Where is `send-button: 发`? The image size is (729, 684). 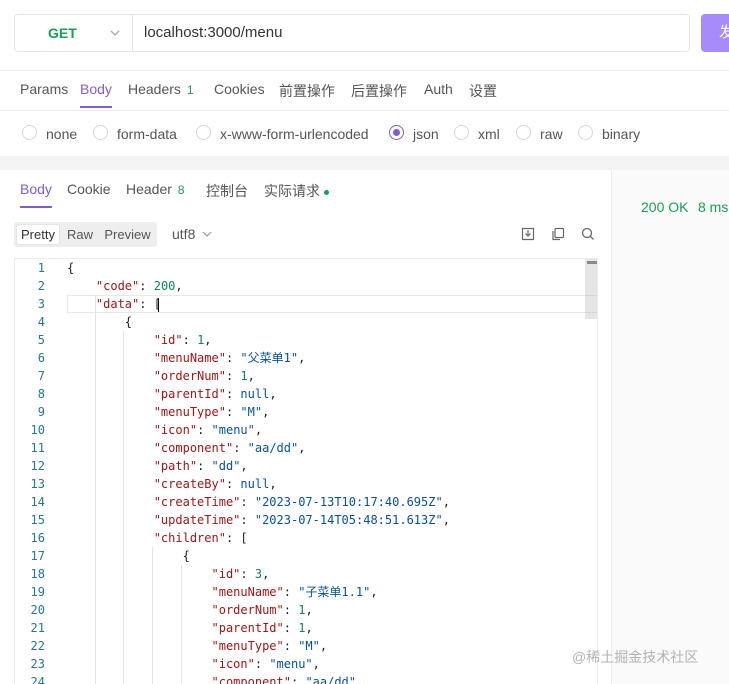
send-button: 发 is located at coordinates (715, 33).